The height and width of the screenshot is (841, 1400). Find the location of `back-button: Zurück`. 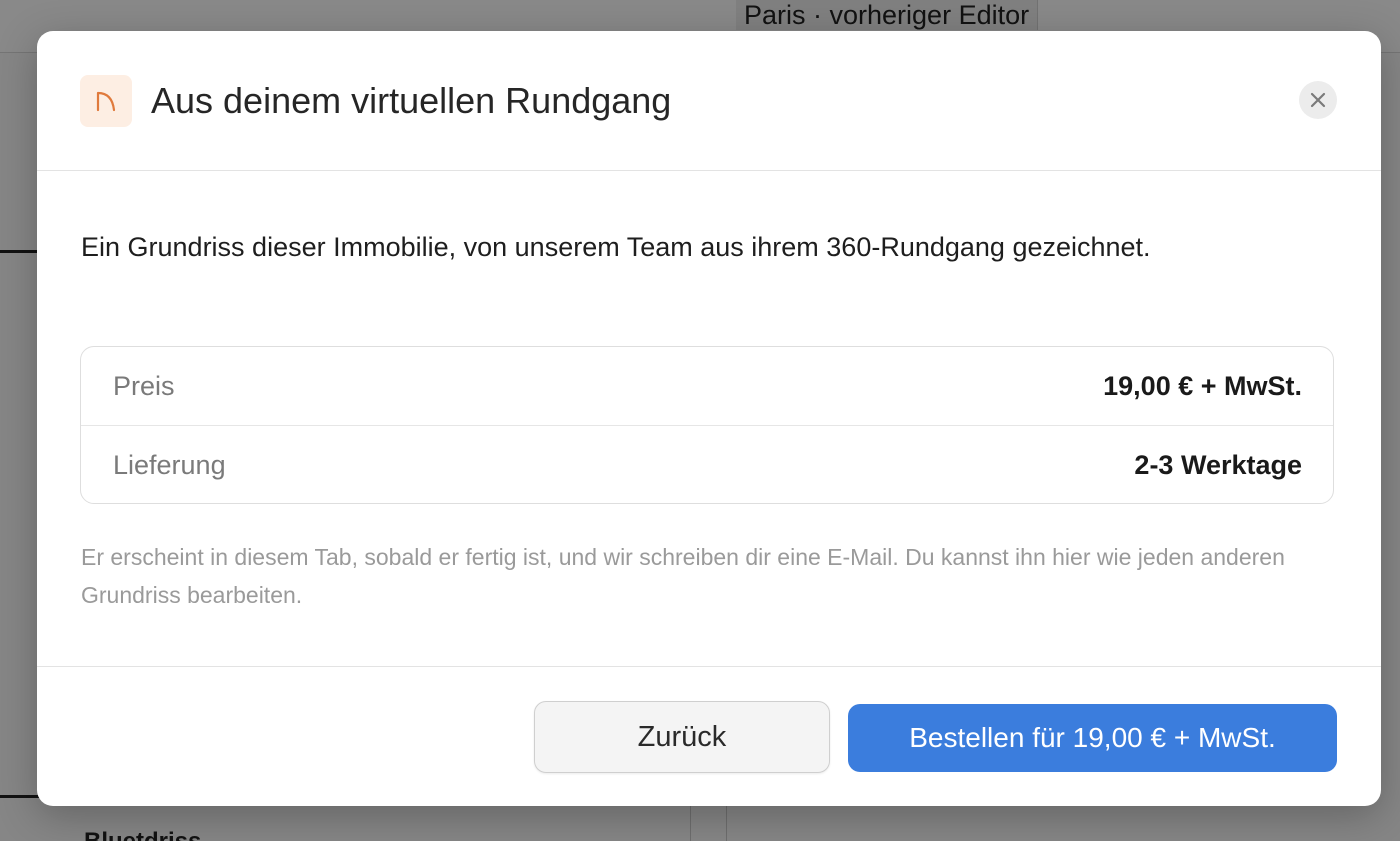

back-button: Zurück is located at coordinates (682, 737).